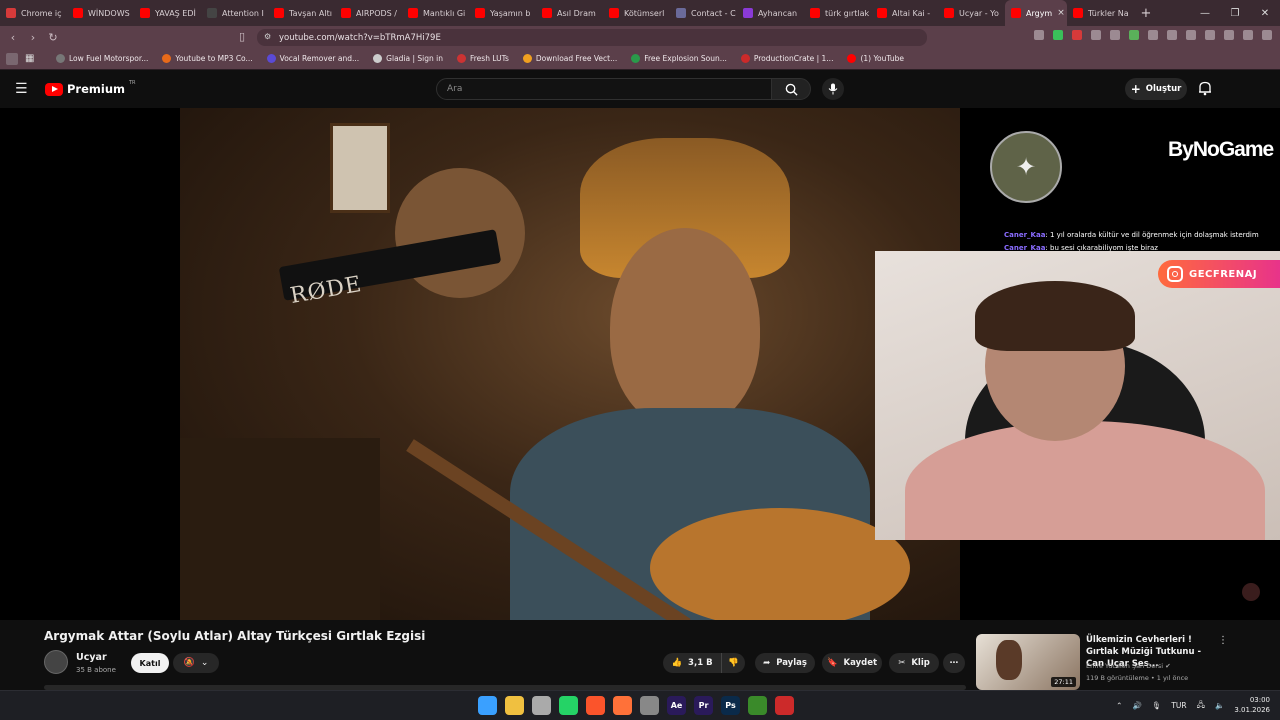 This screenshot has height=720, width=1280. I want to click on join-button: Katıl, so click(150, 663).